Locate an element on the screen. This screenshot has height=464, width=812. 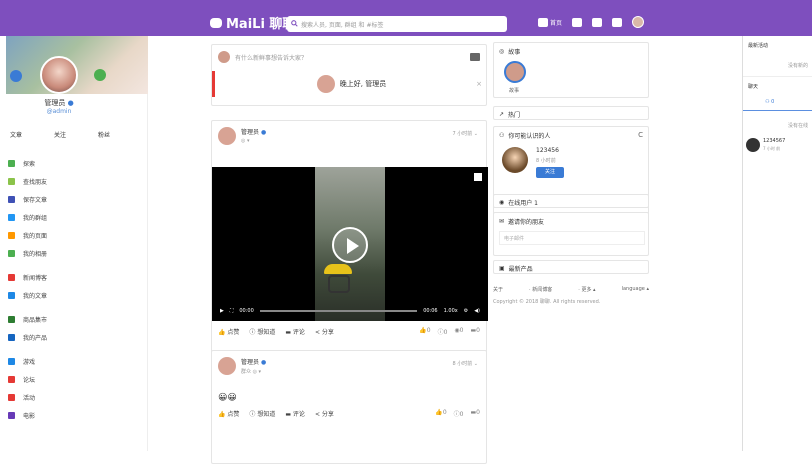
refresh-icon: C is located at coordinates (640, 135).